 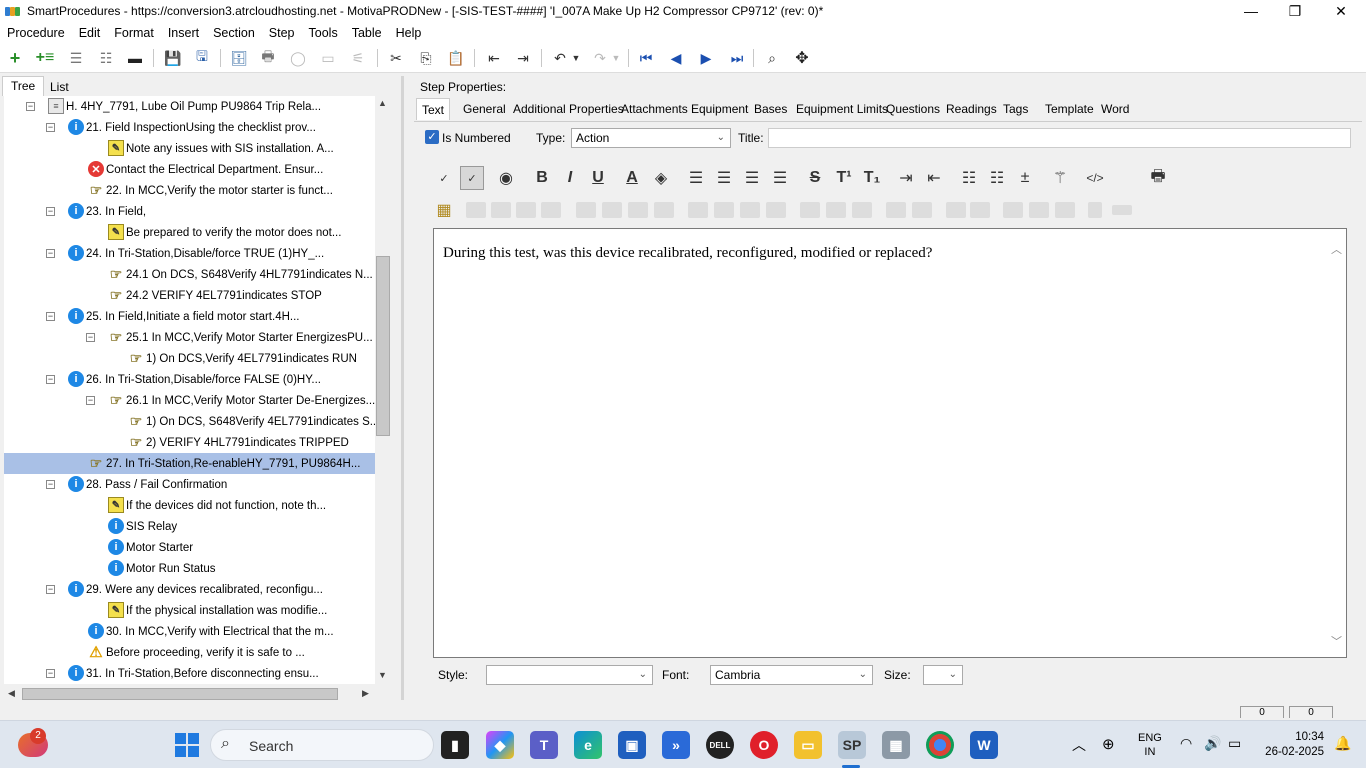 What do you see at coordinates (239, 58) in the screenshot?
I see `export-icon: 🗄` at bounding box center [239, 58].